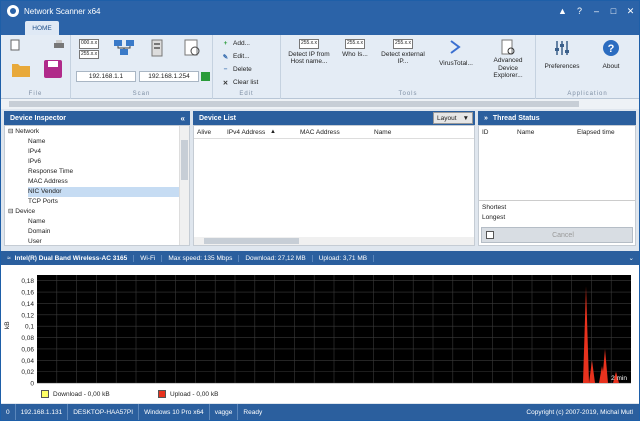 This screenshot has height=421, width=640. I want to click on inspector-item: NIC Vendor, so click(92, 192).